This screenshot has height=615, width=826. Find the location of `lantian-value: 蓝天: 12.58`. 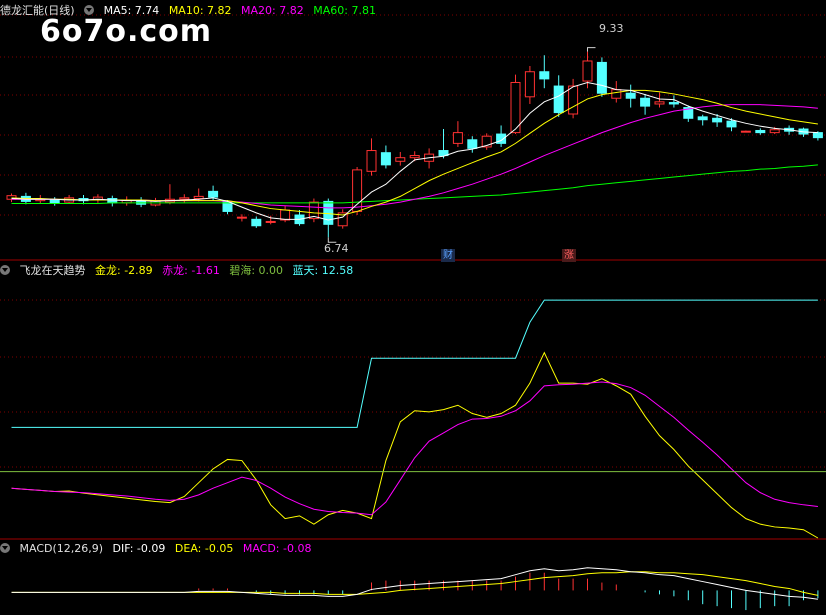

lantian-value: 蓝天: 12.58 is located at coordinates (323, 270).